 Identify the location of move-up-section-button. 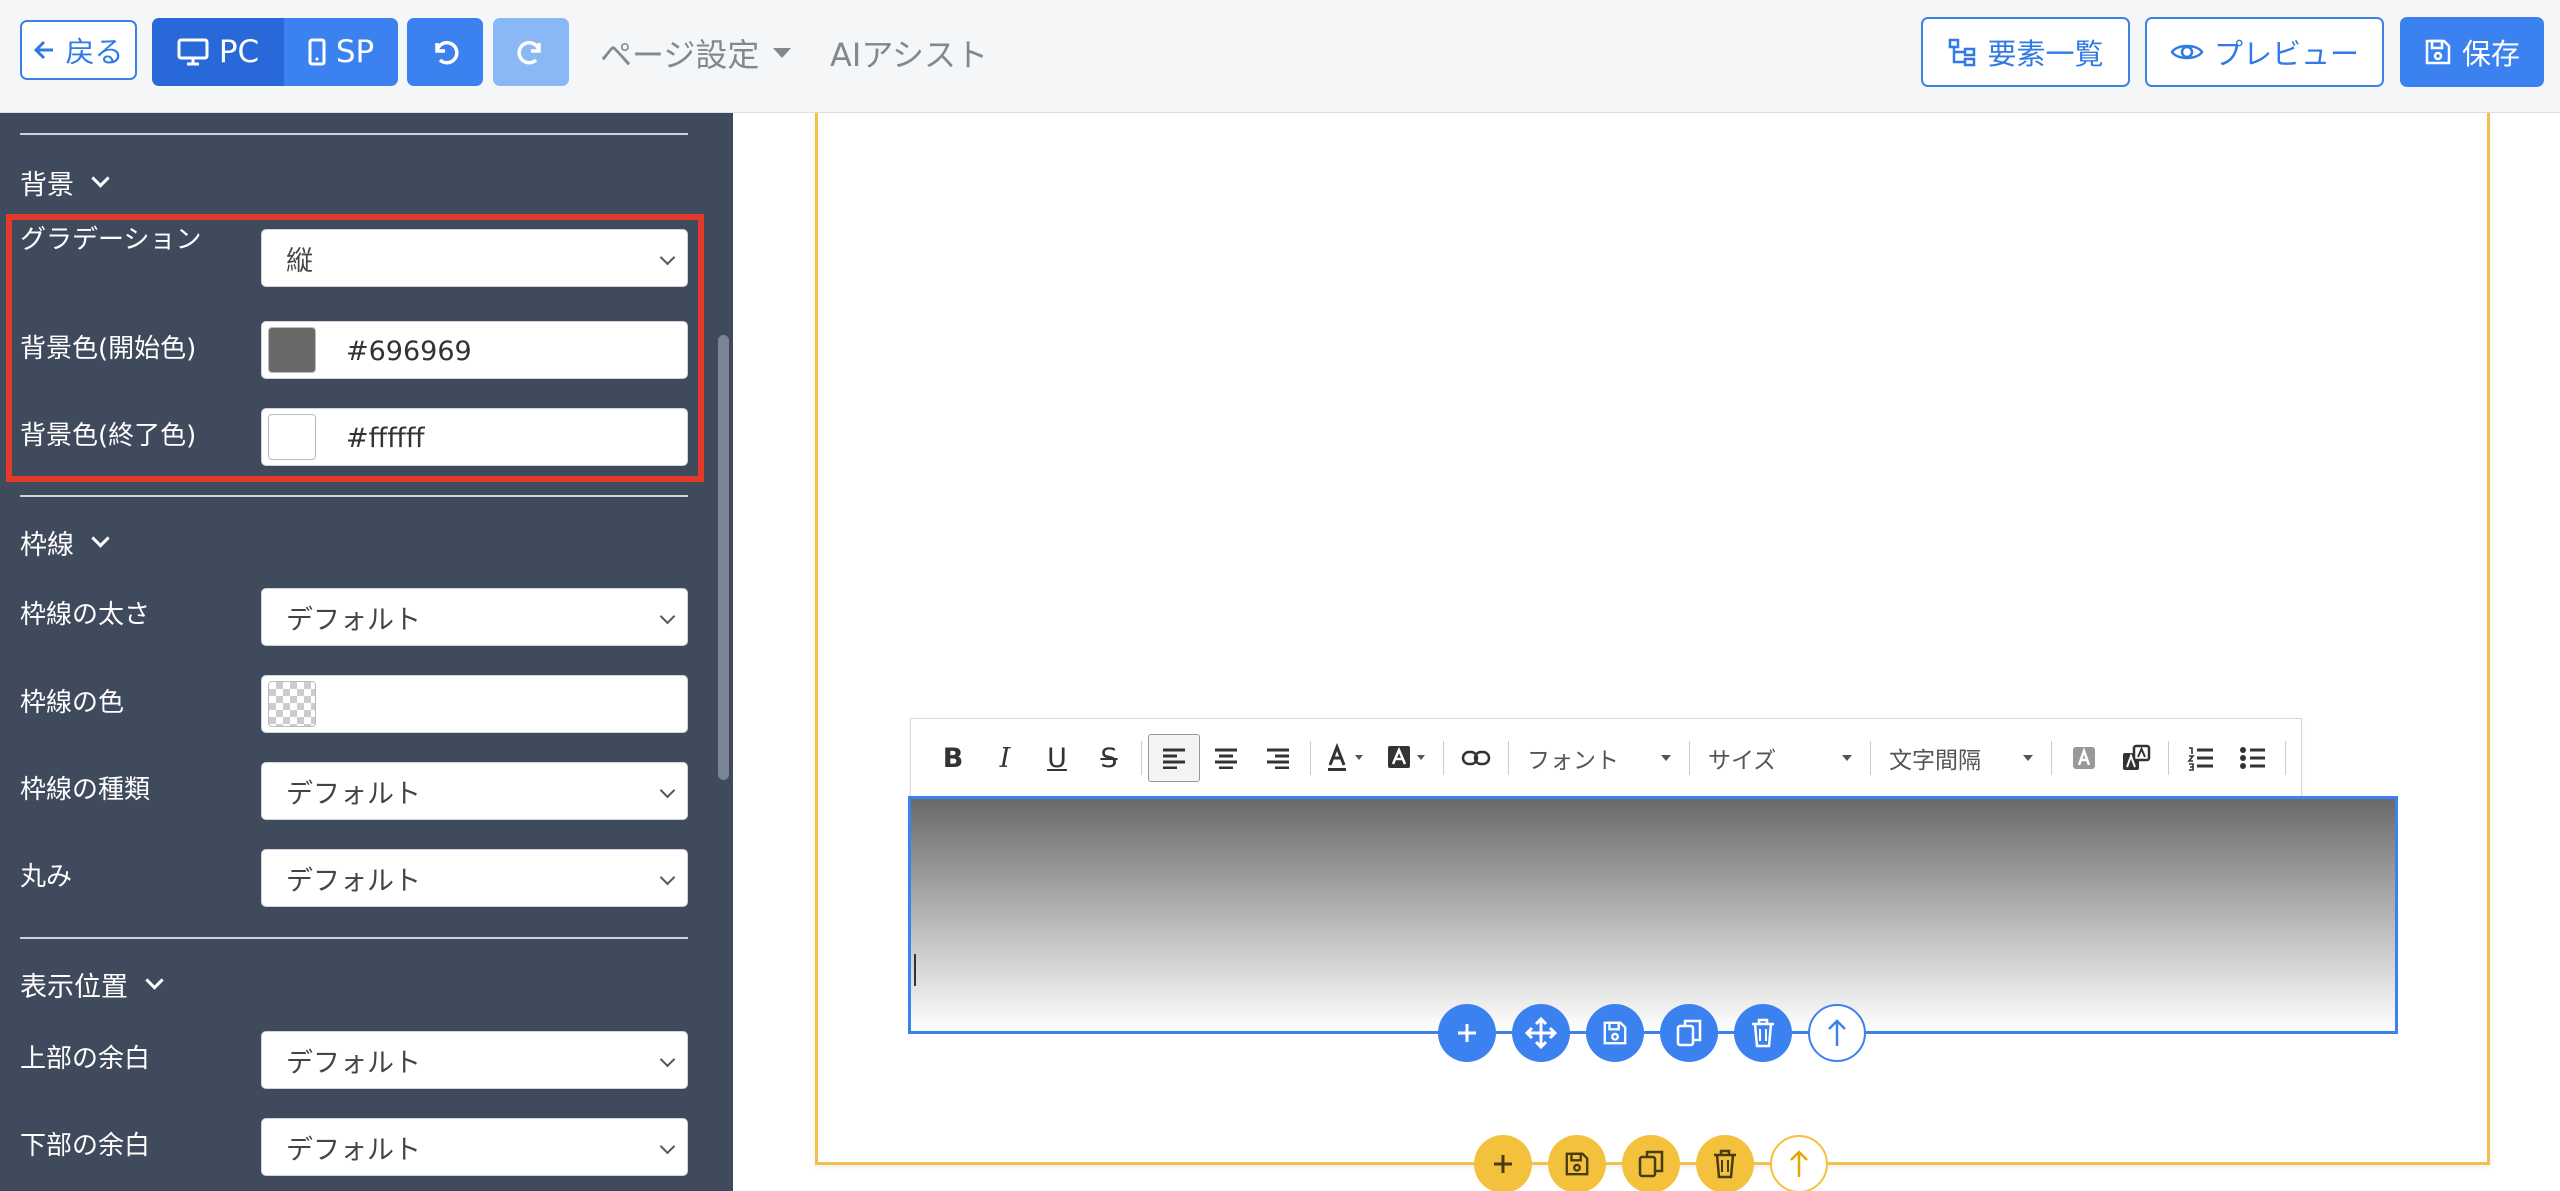
(1799, 1163).